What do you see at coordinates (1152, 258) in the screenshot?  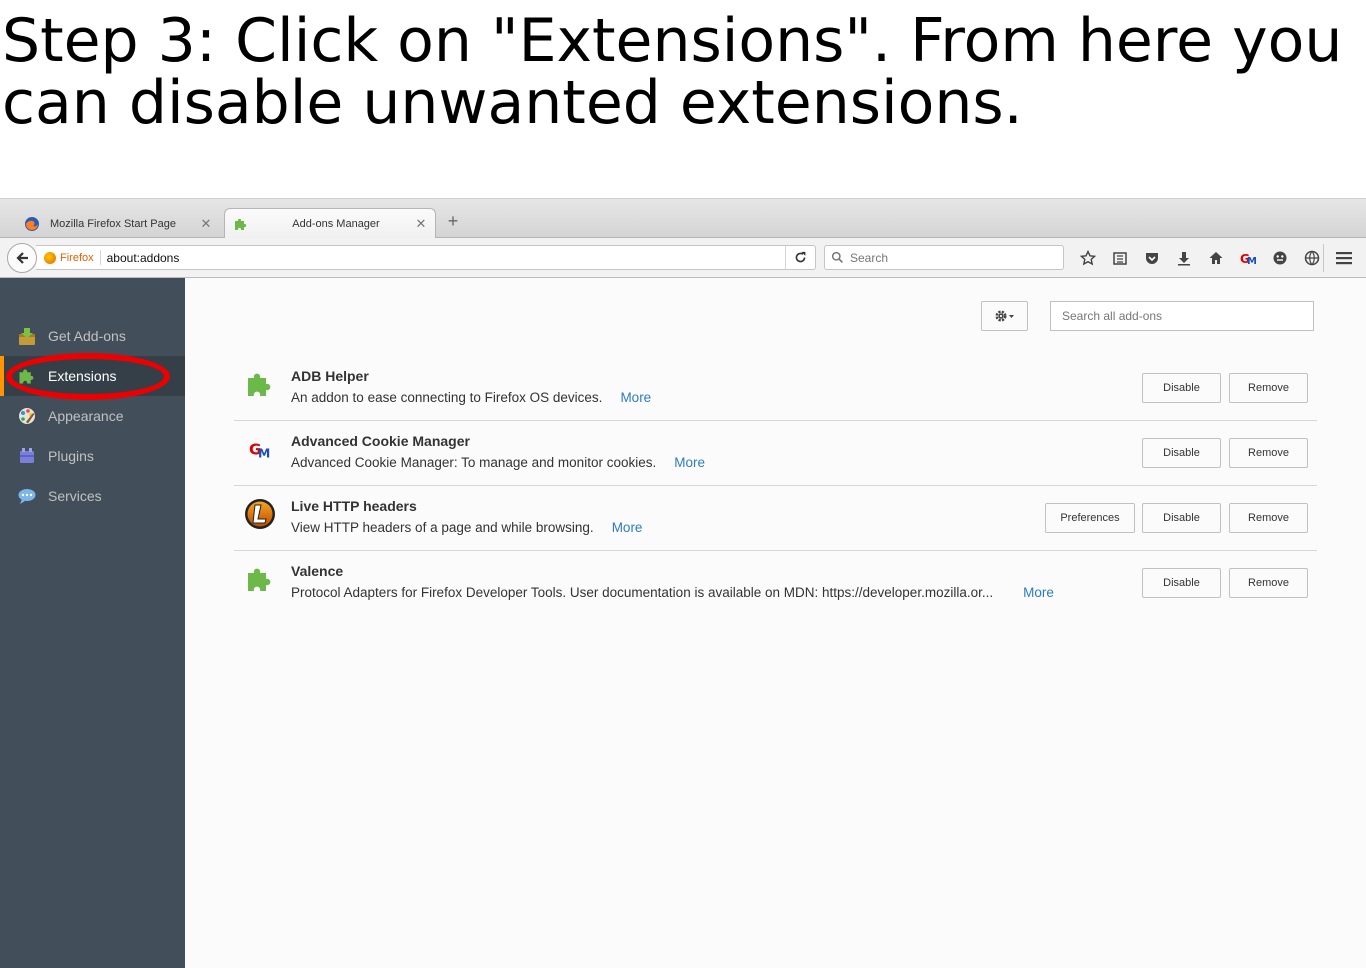 I see `pocket-icon` at bounding box center [1152, 258].